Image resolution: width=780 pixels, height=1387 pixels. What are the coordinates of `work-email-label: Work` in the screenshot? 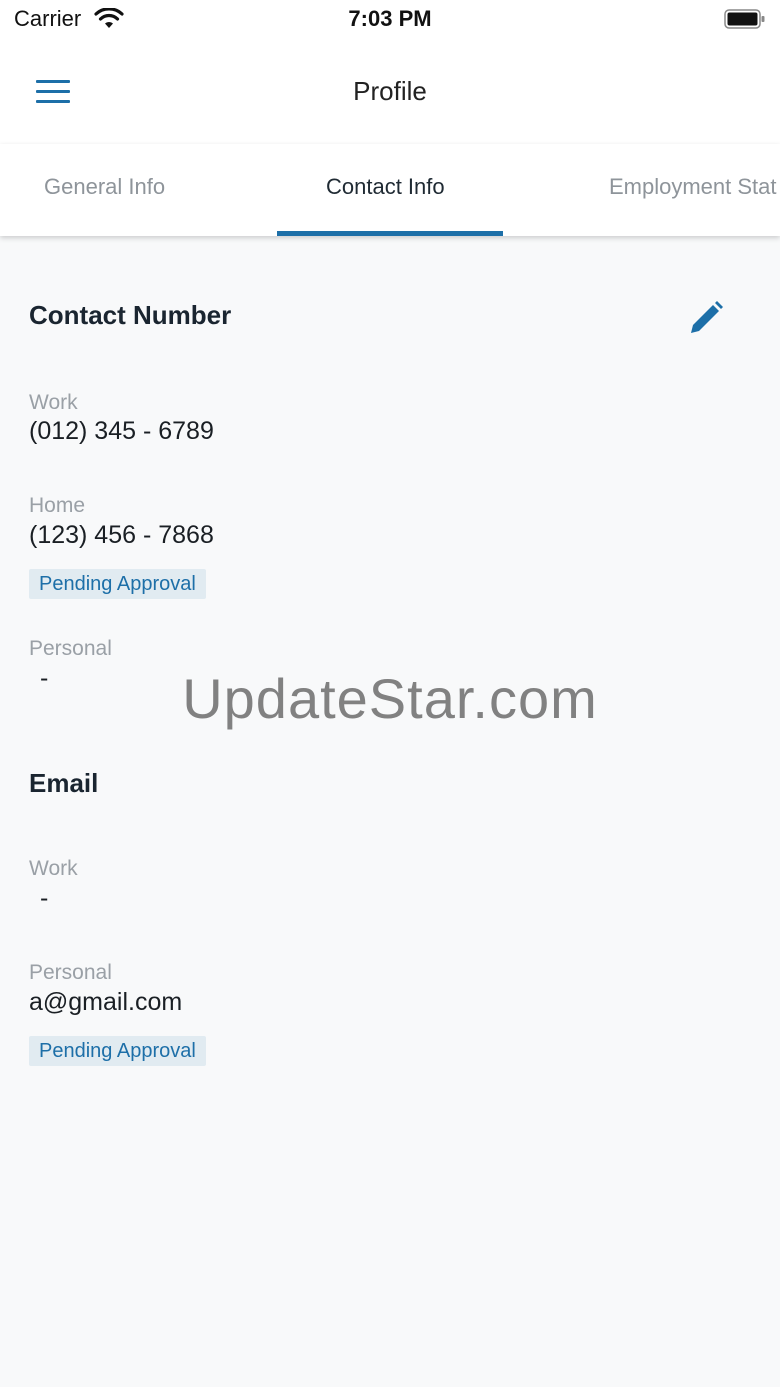 It's located at (53, 868).